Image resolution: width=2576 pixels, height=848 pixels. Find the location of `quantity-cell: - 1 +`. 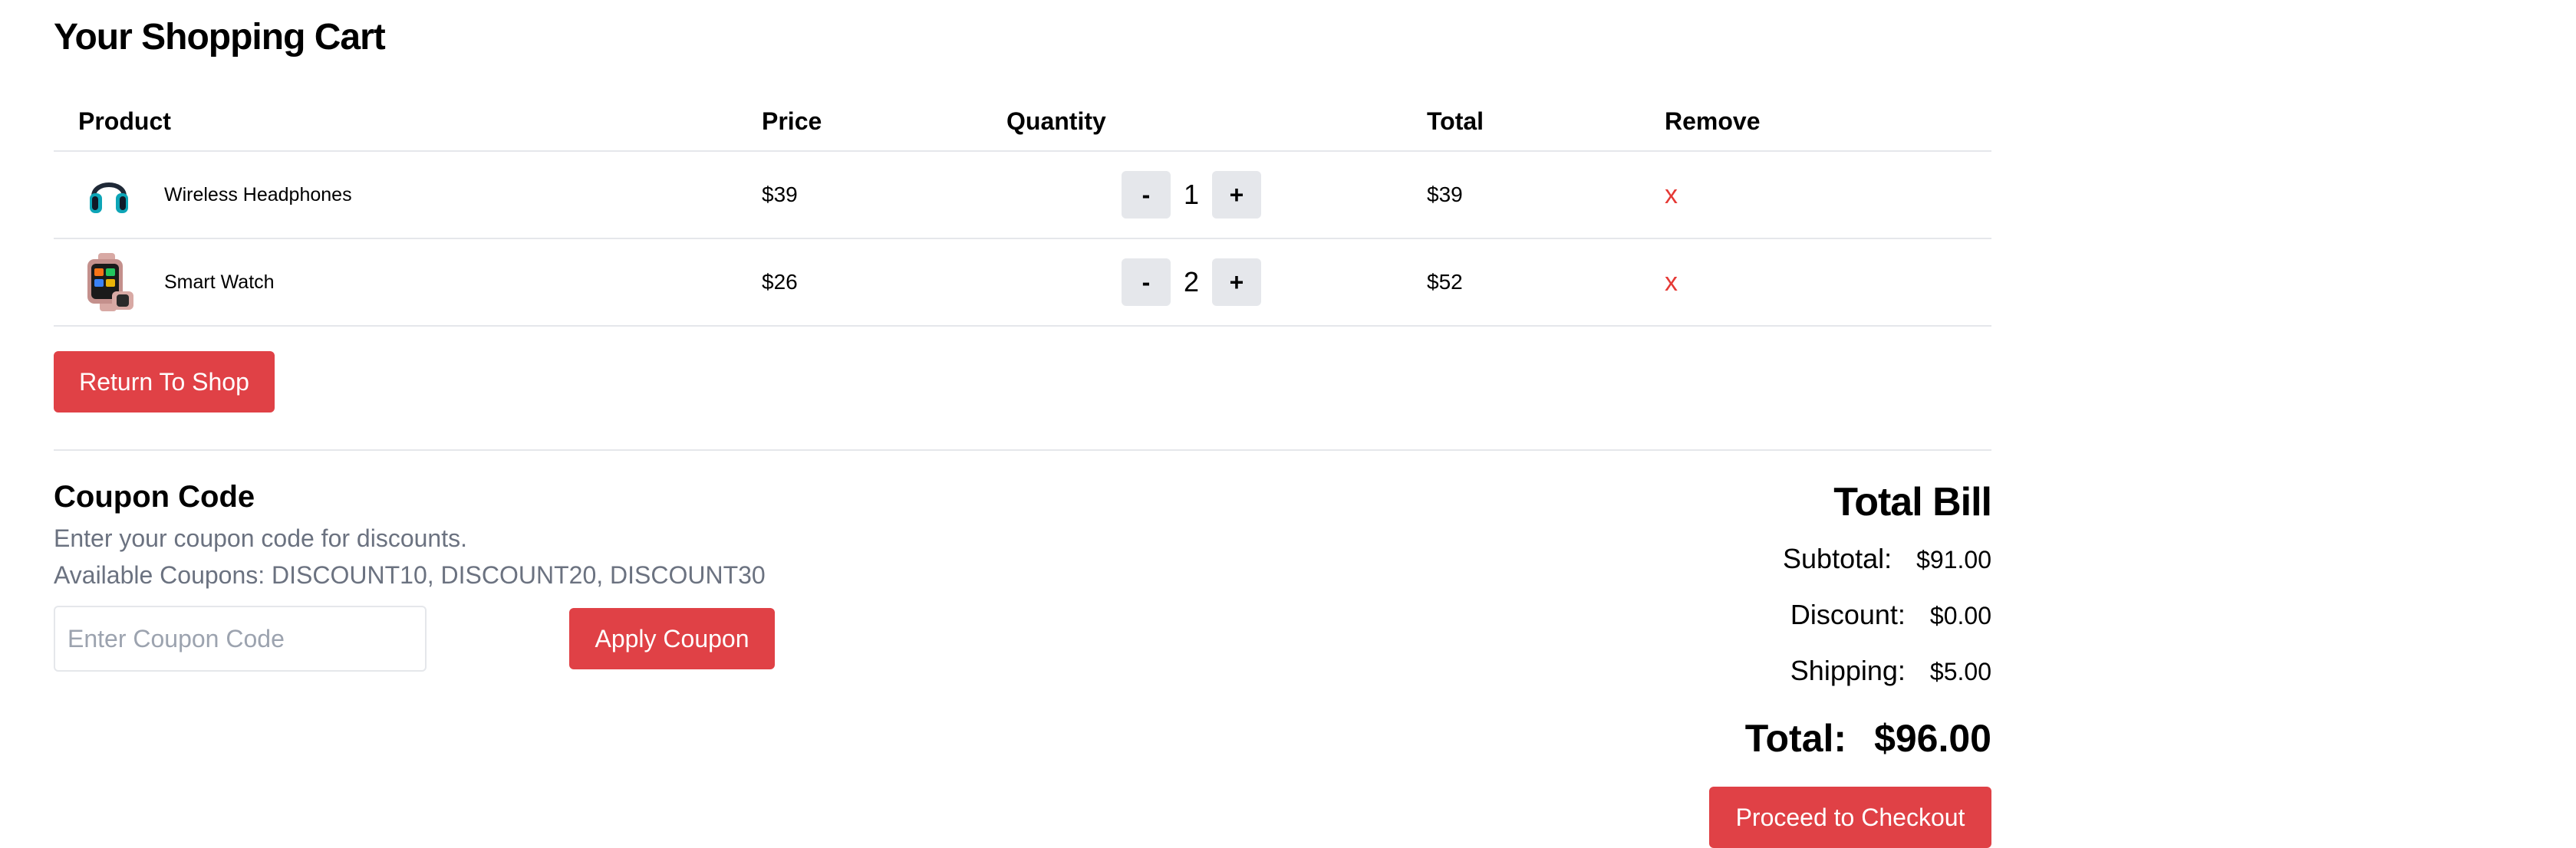

quantity-cell: - 1 + is located at coordinates (1216, 195).